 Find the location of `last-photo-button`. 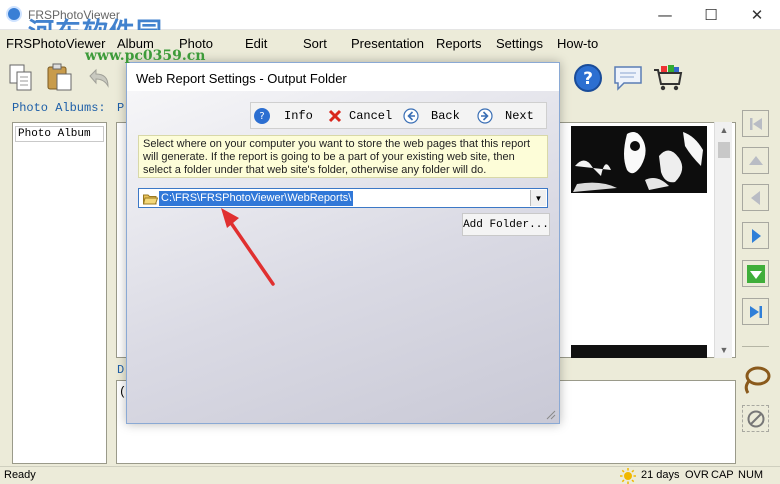

last-photo-button is located at coordinates (755, 311).